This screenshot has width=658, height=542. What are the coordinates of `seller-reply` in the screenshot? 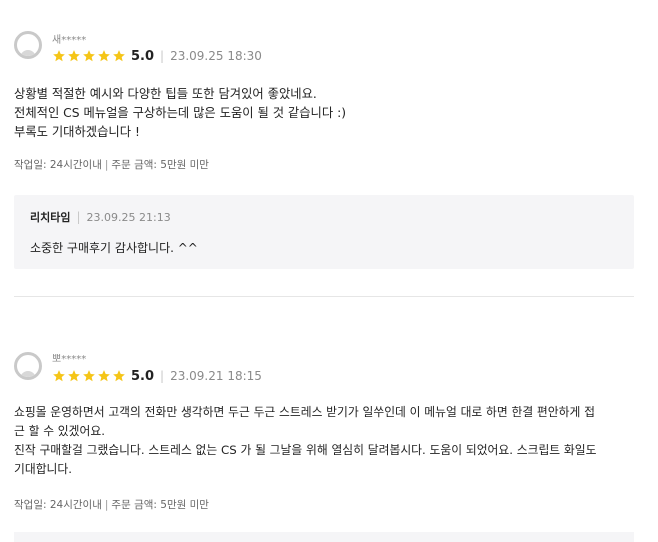 It's located at (324, 537).